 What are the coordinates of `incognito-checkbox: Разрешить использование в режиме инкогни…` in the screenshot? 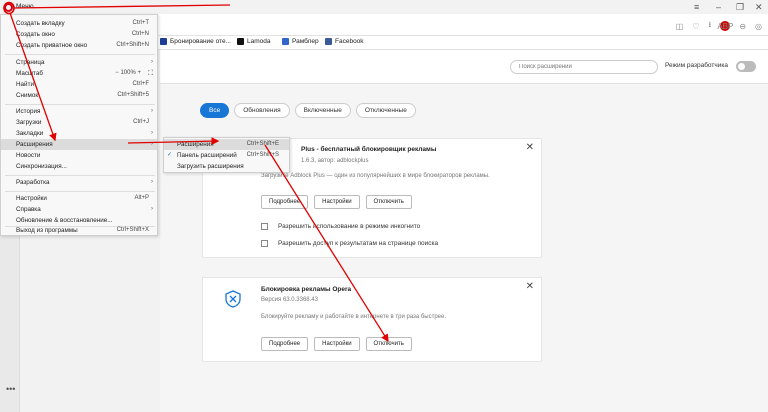 It's located at (340, 226).